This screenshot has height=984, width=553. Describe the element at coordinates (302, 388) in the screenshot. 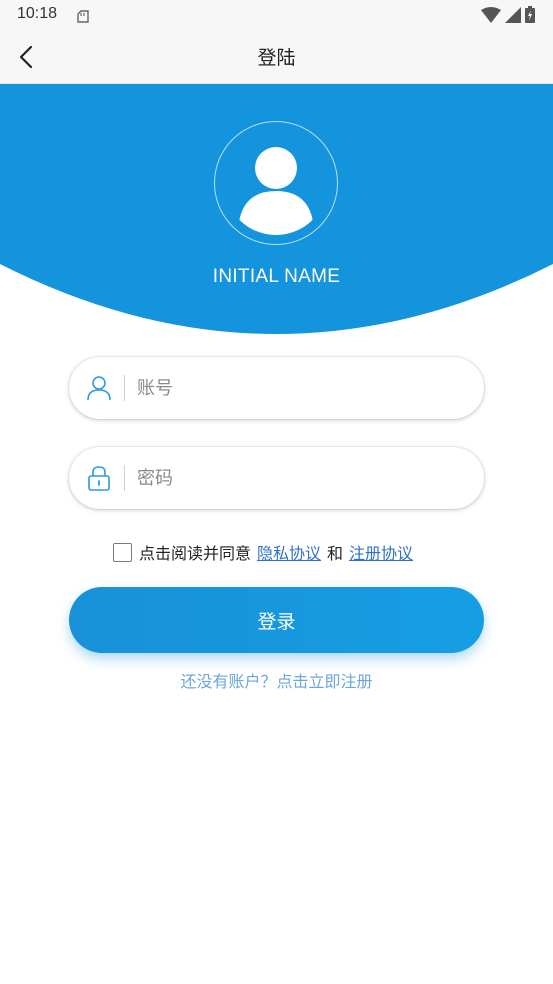

I see `account-input` at that location.